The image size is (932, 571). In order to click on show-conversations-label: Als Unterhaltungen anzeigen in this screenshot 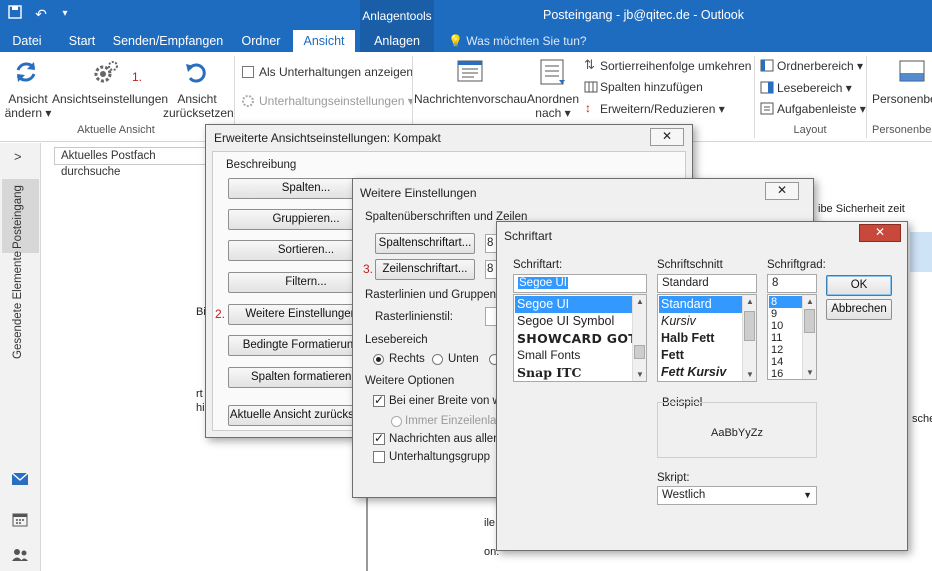, I will do `click(336, 72)`.